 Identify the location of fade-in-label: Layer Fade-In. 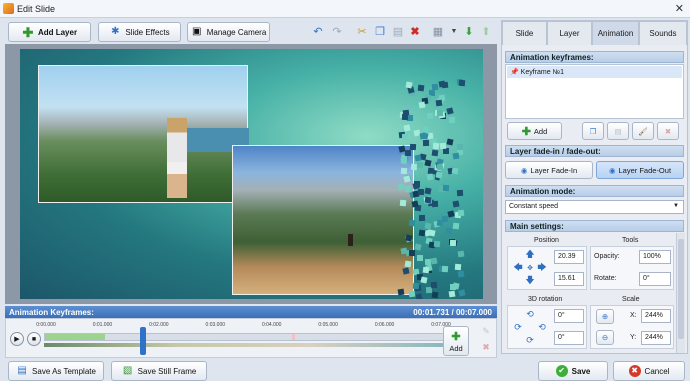
(554, 170).